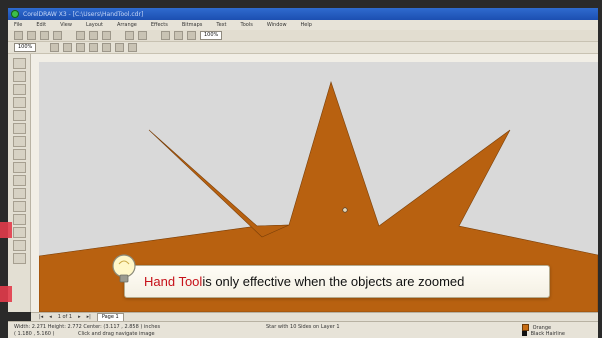  I want to click on import-icon, so click(165, 35).